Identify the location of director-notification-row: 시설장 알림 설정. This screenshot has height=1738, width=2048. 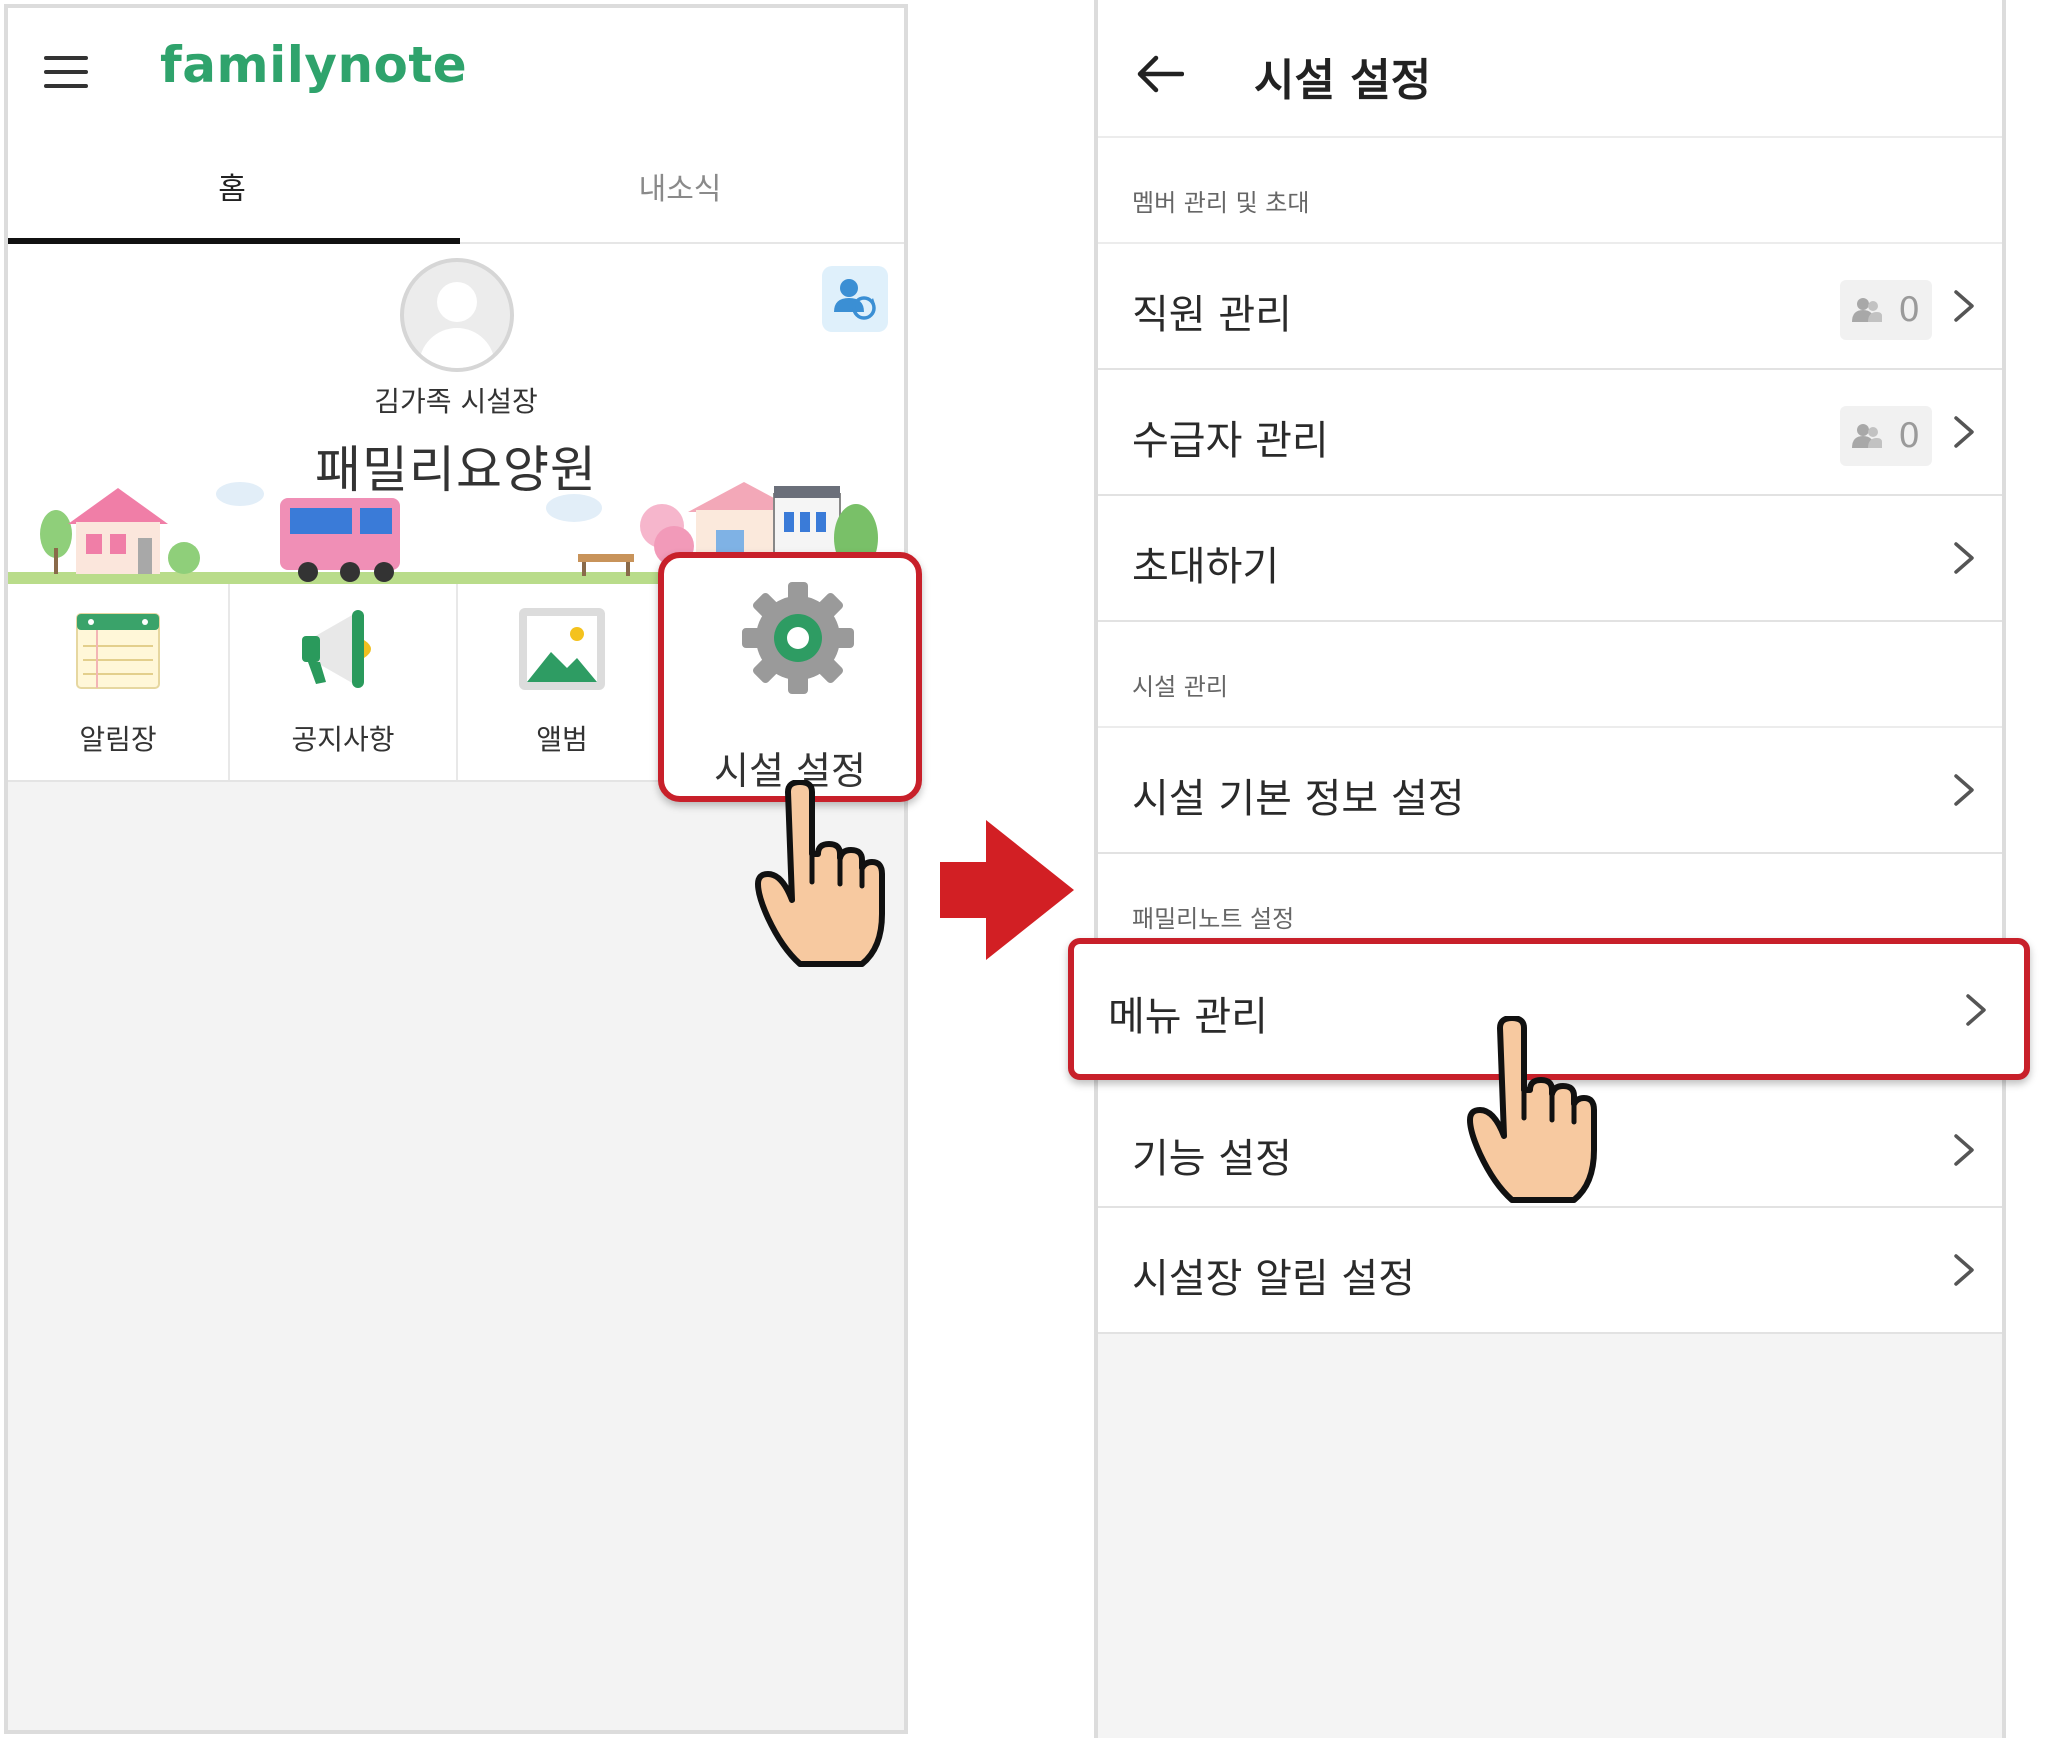
(1550, 1271).